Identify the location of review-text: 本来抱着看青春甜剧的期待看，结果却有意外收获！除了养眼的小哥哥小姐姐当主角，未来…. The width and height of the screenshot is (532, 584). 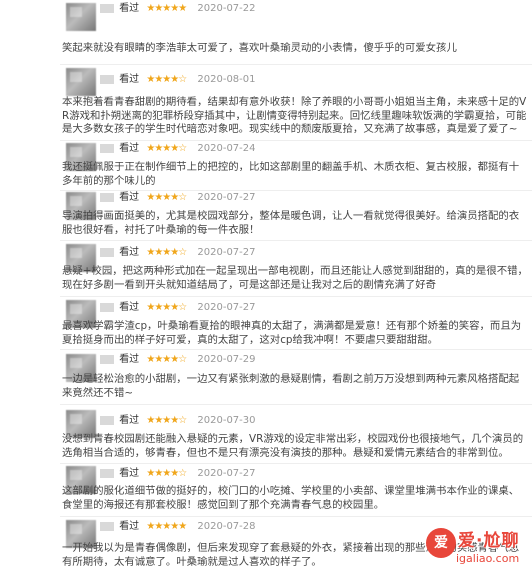
(294, 115).